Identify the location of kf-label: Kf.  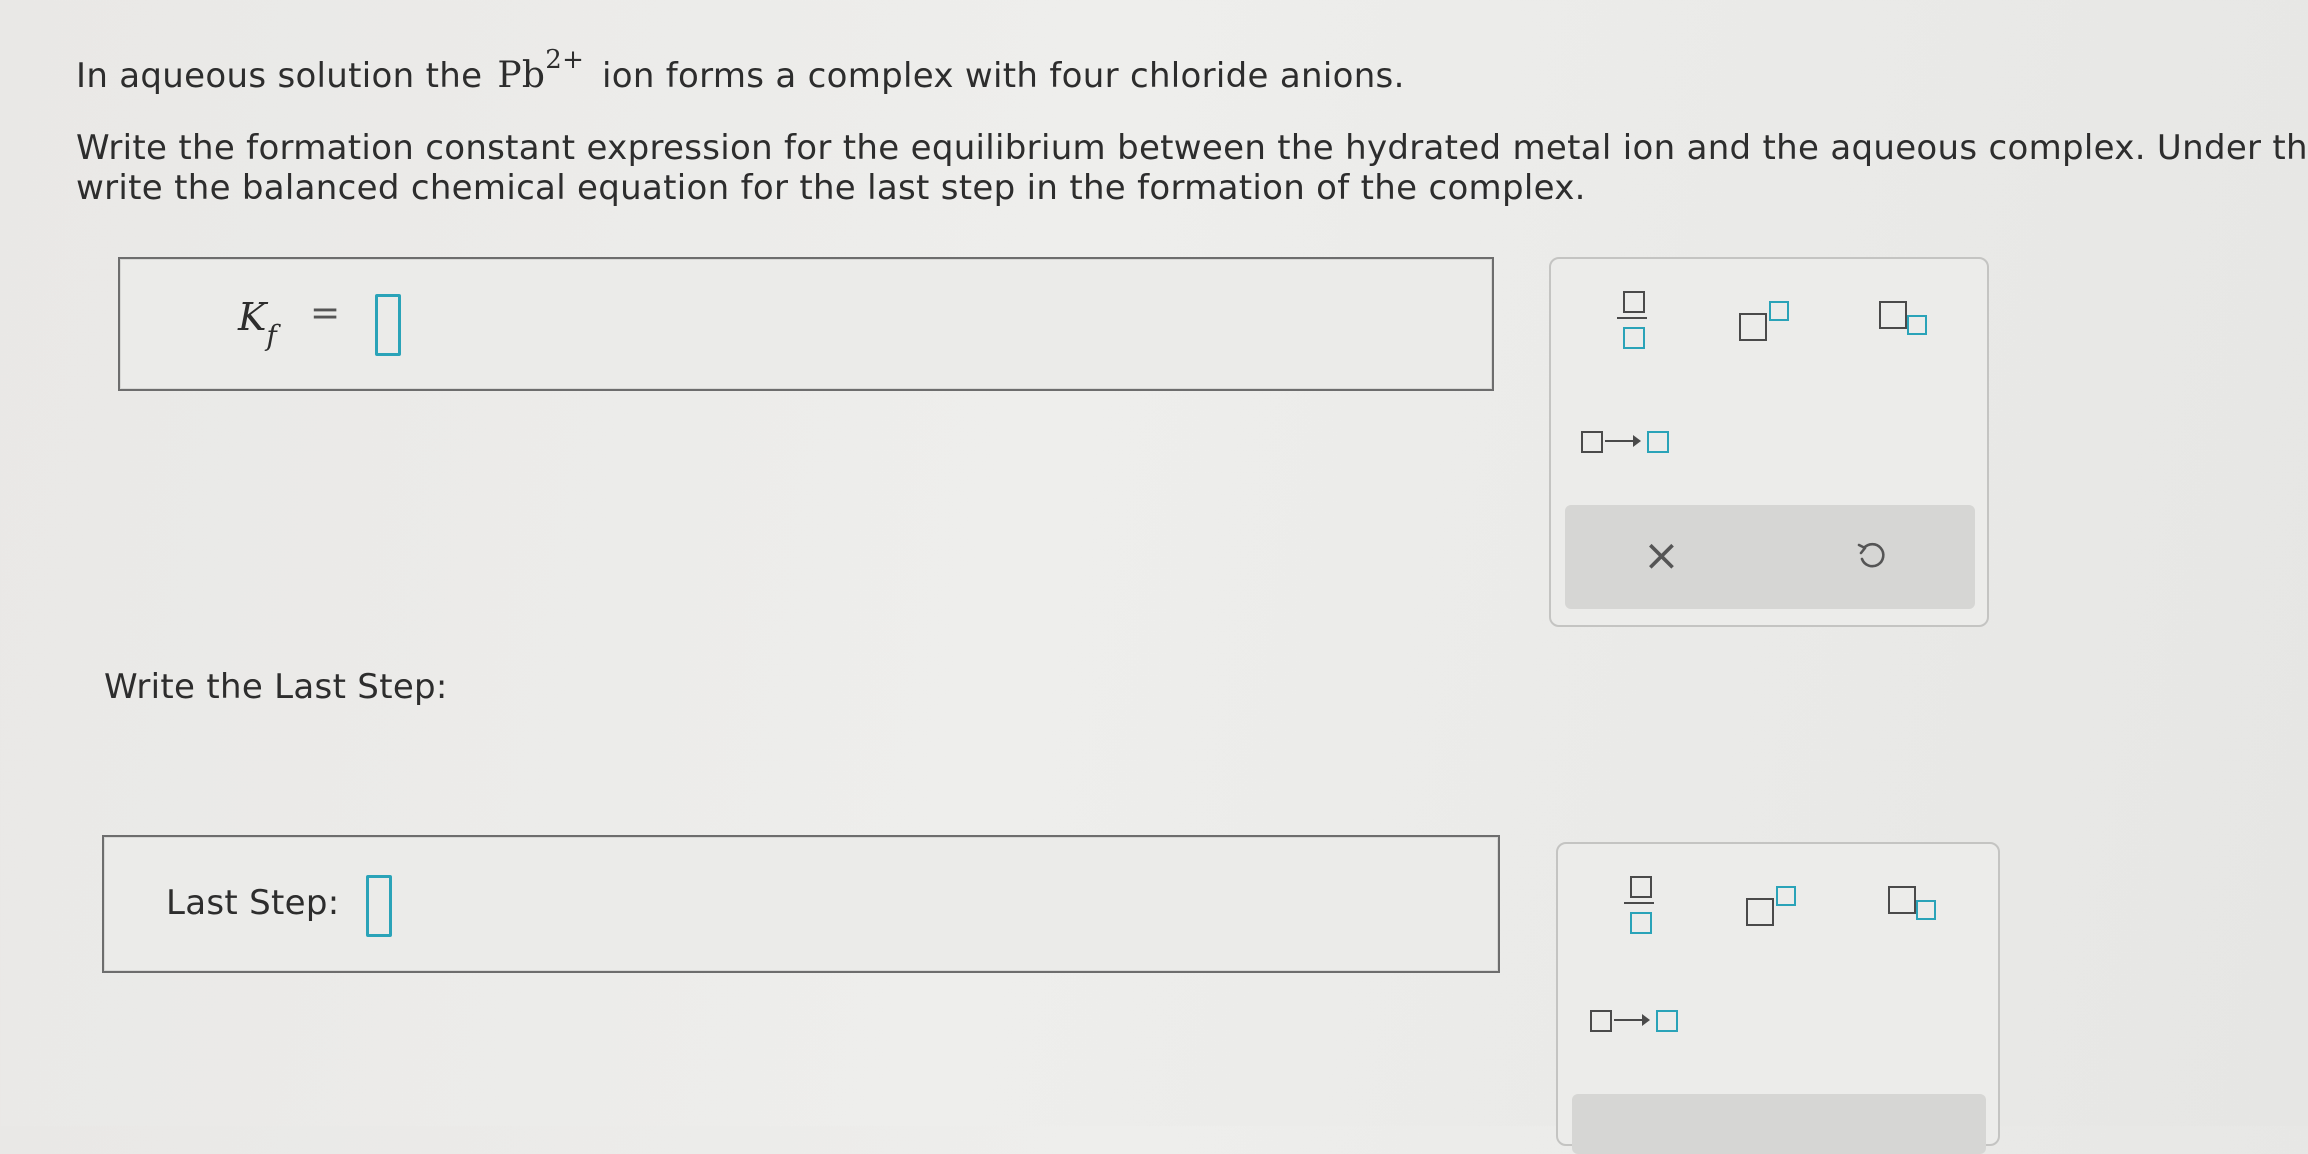
(257, 323).